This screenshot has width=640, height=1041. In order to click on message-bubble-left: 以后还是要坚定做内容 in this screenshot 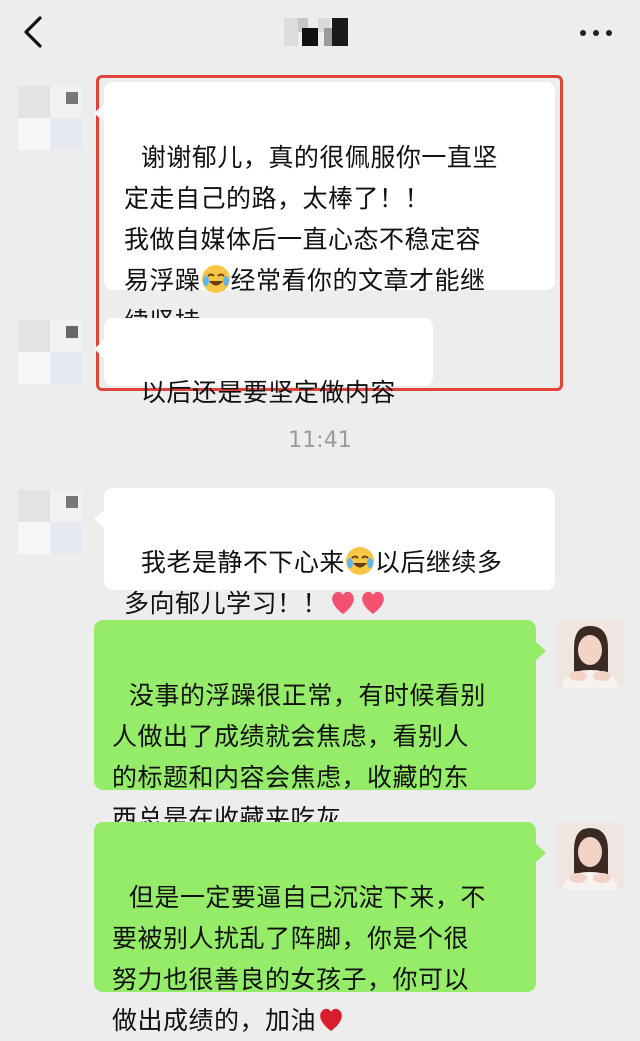, I will do `click(263, 362)`.